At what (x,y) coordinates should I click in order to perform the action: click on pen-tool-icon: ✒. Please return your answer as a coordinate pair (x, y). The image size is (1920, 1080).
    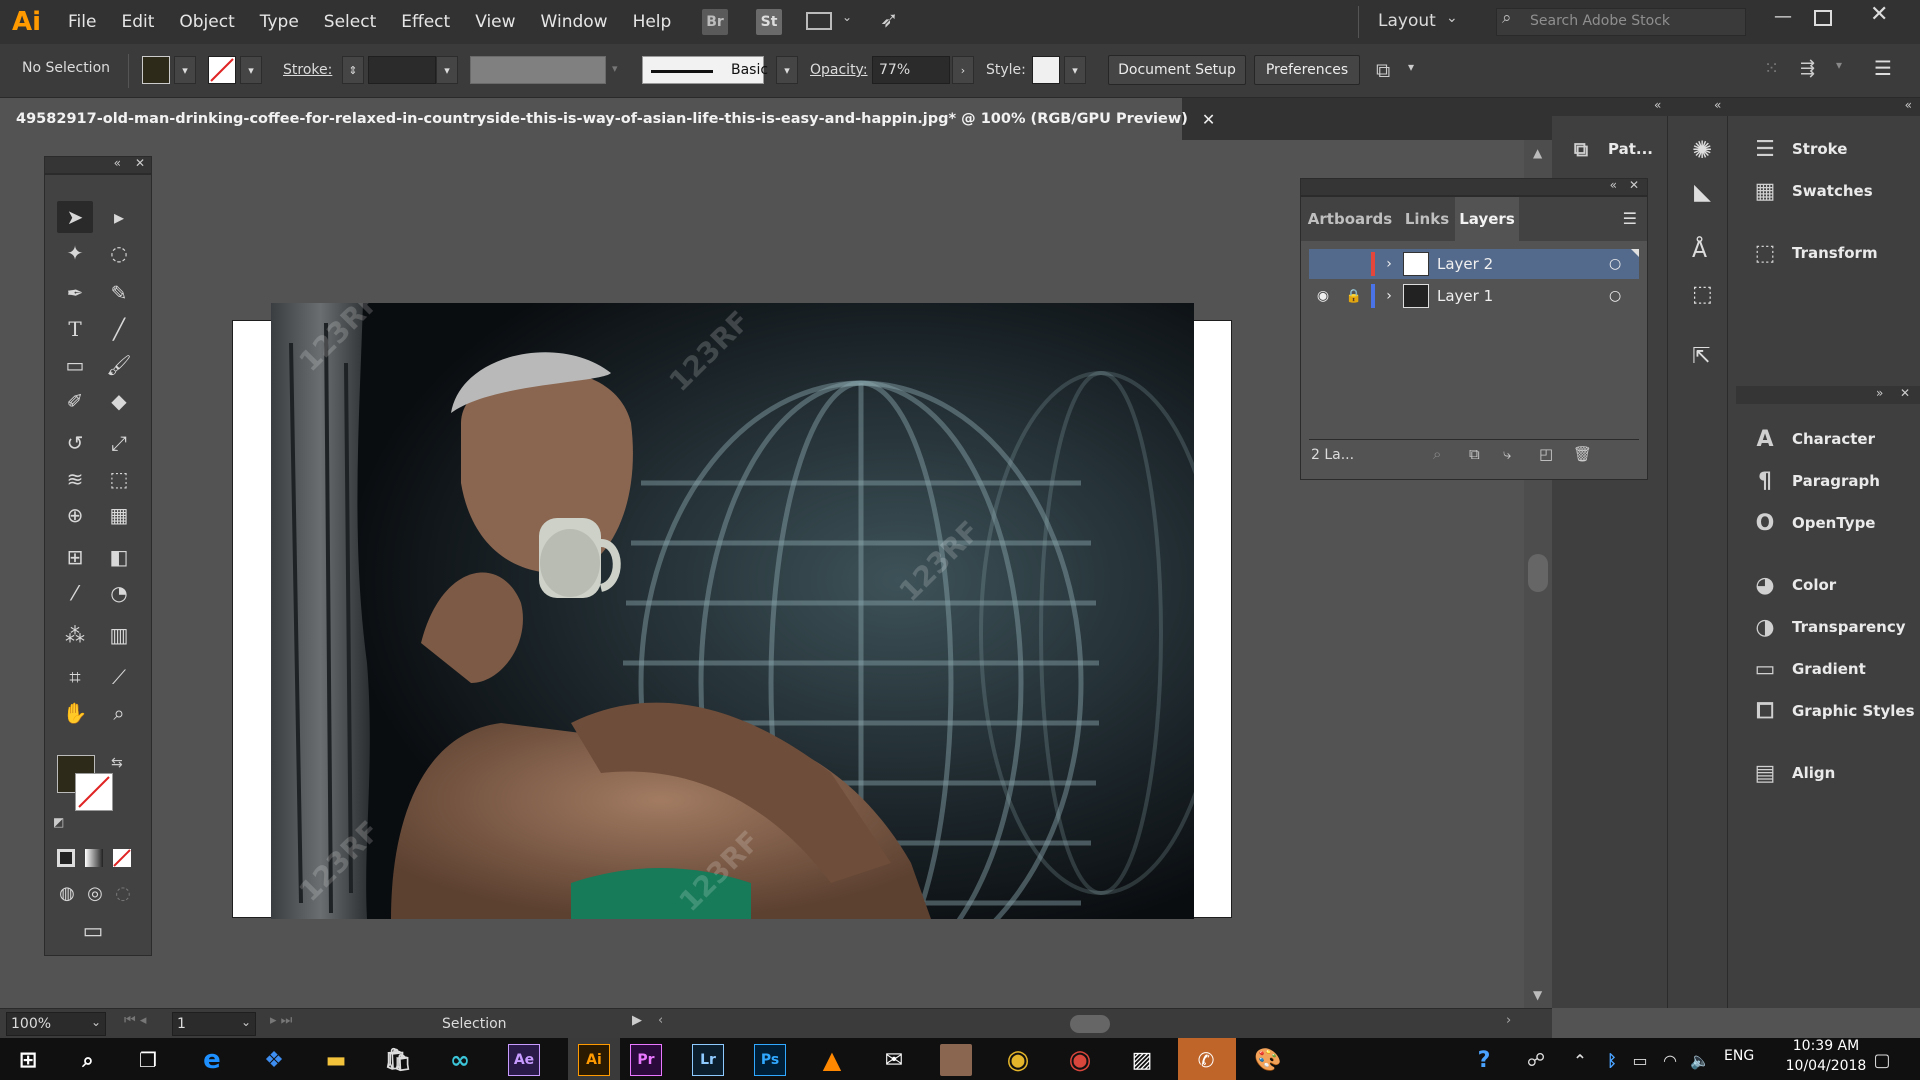
    Looking at the image, I should click on (75, 293).